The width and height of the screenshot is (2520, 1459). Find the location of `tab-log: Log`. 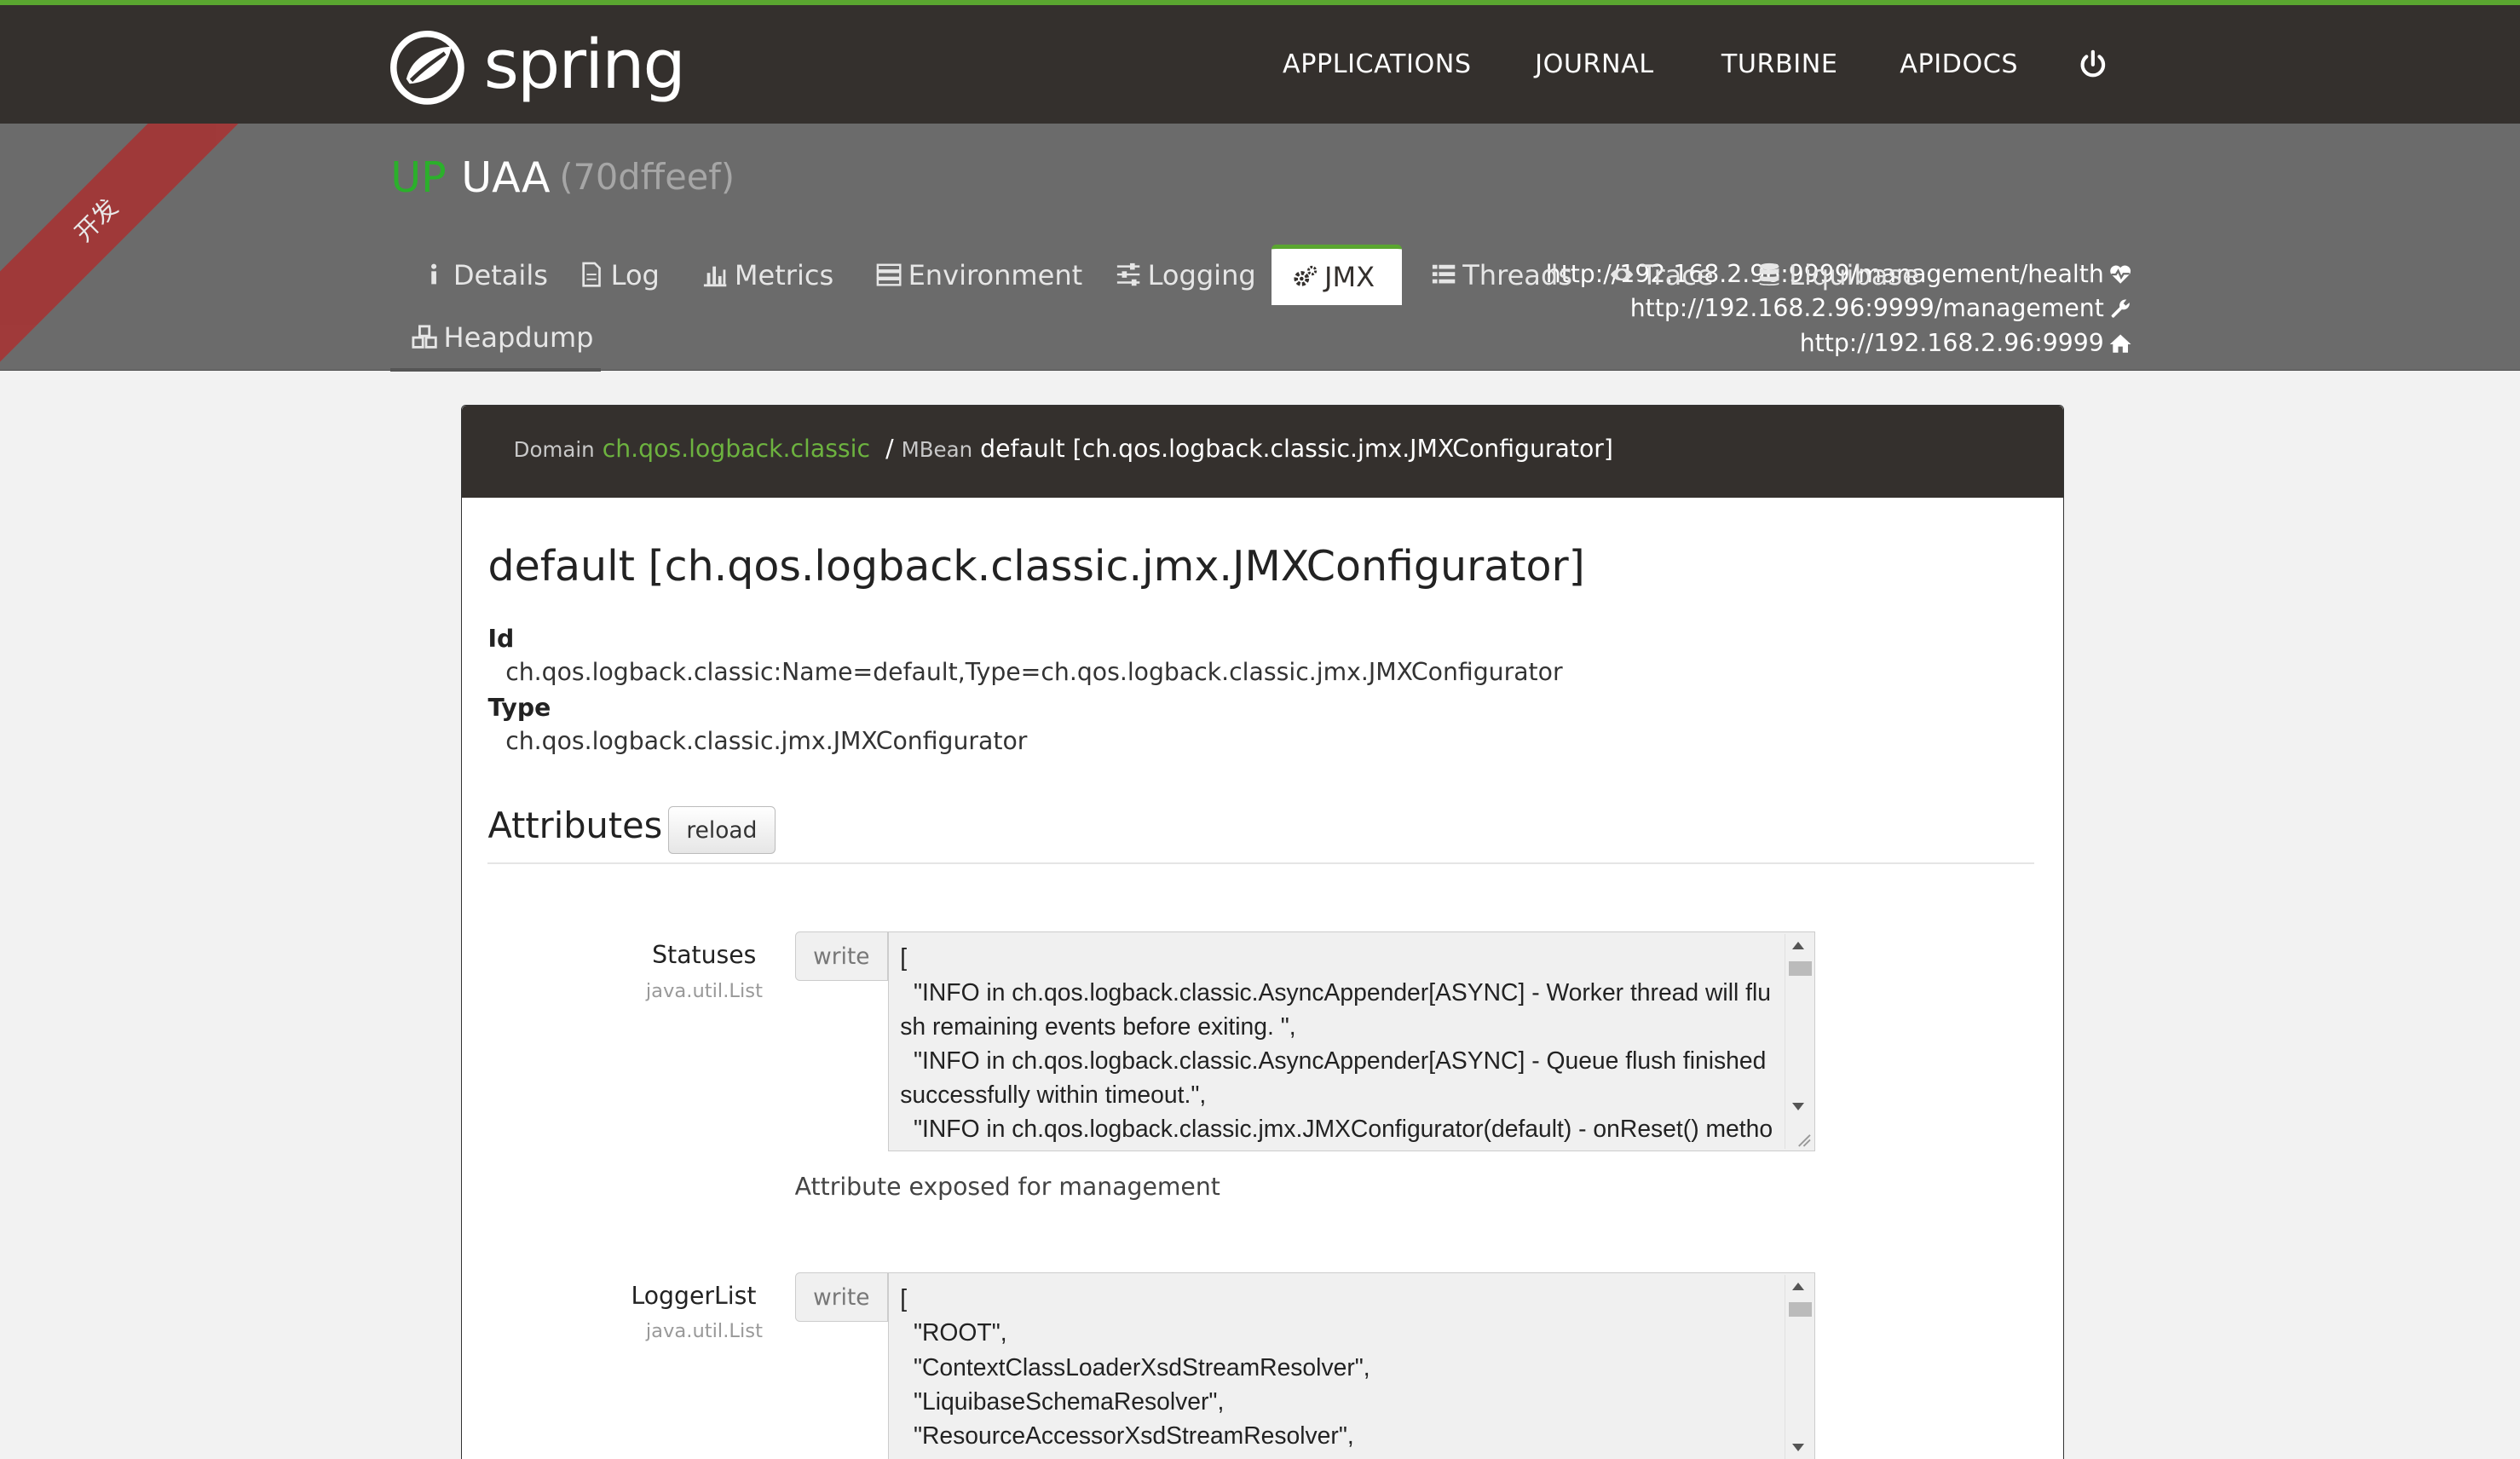

tab-log: Log is located at coordinates (619, 275).